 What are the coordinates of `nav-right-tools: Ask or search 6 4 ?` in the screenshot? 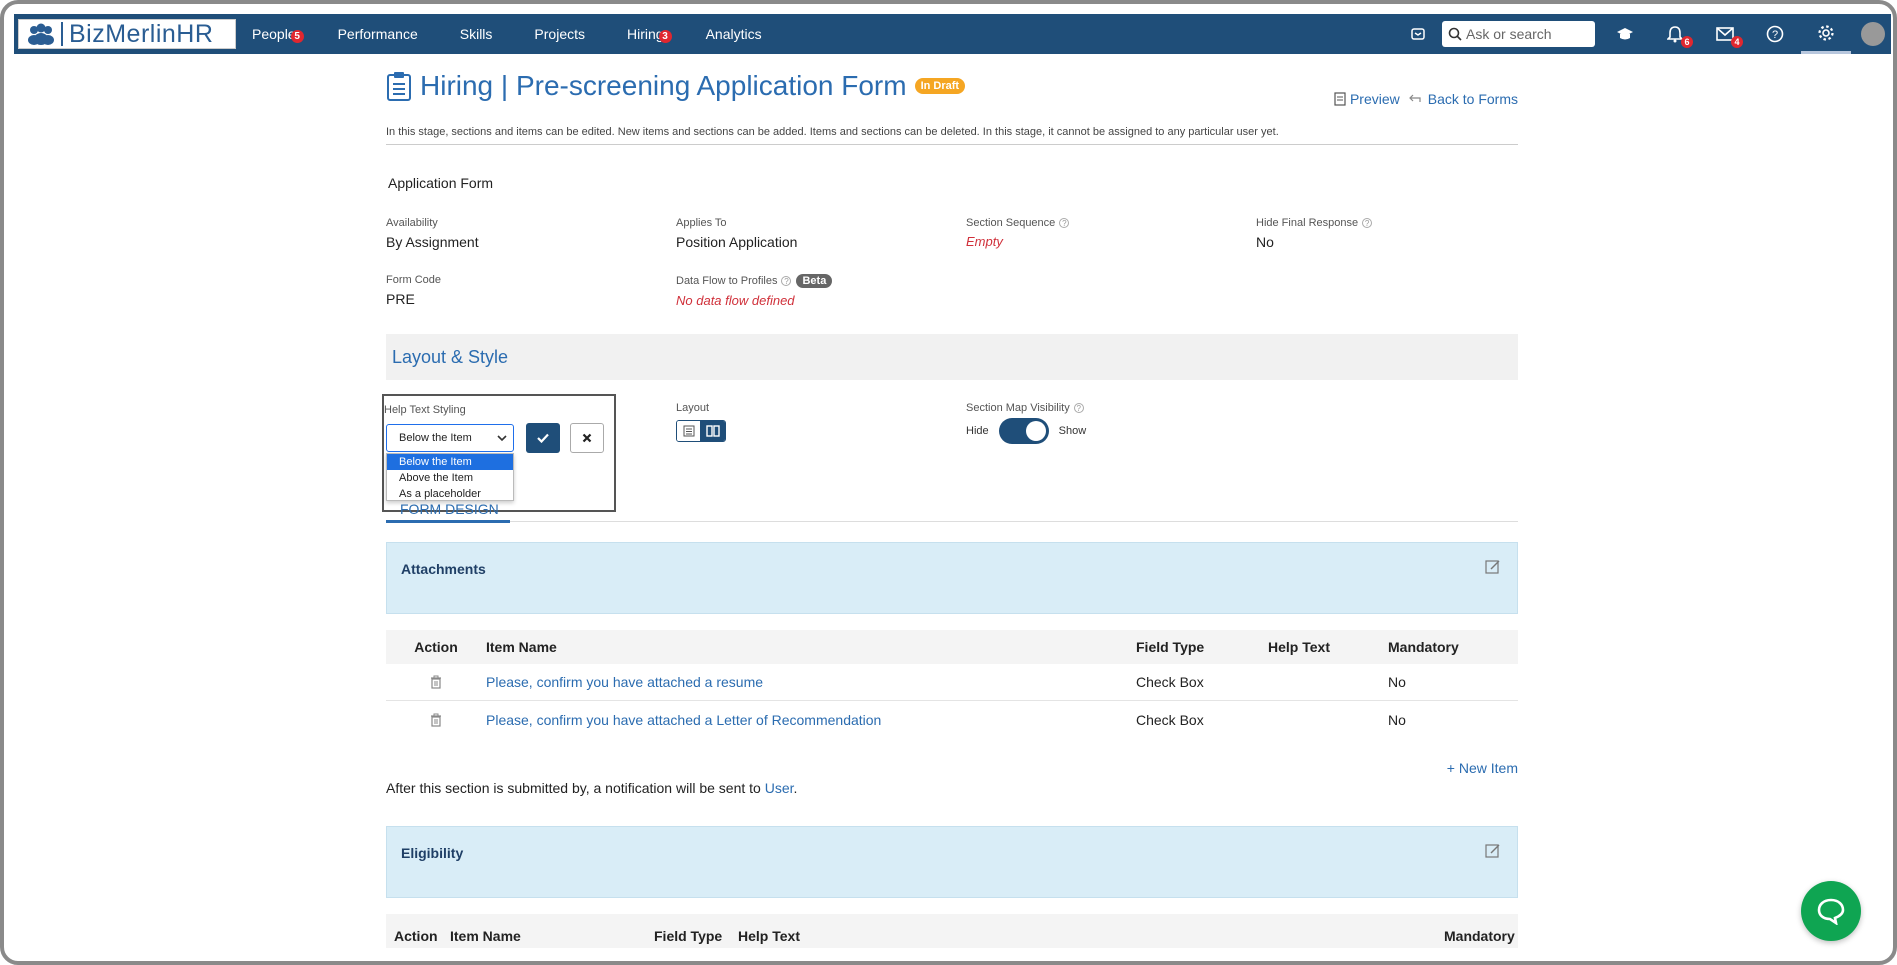 It's located at (1648, 34).